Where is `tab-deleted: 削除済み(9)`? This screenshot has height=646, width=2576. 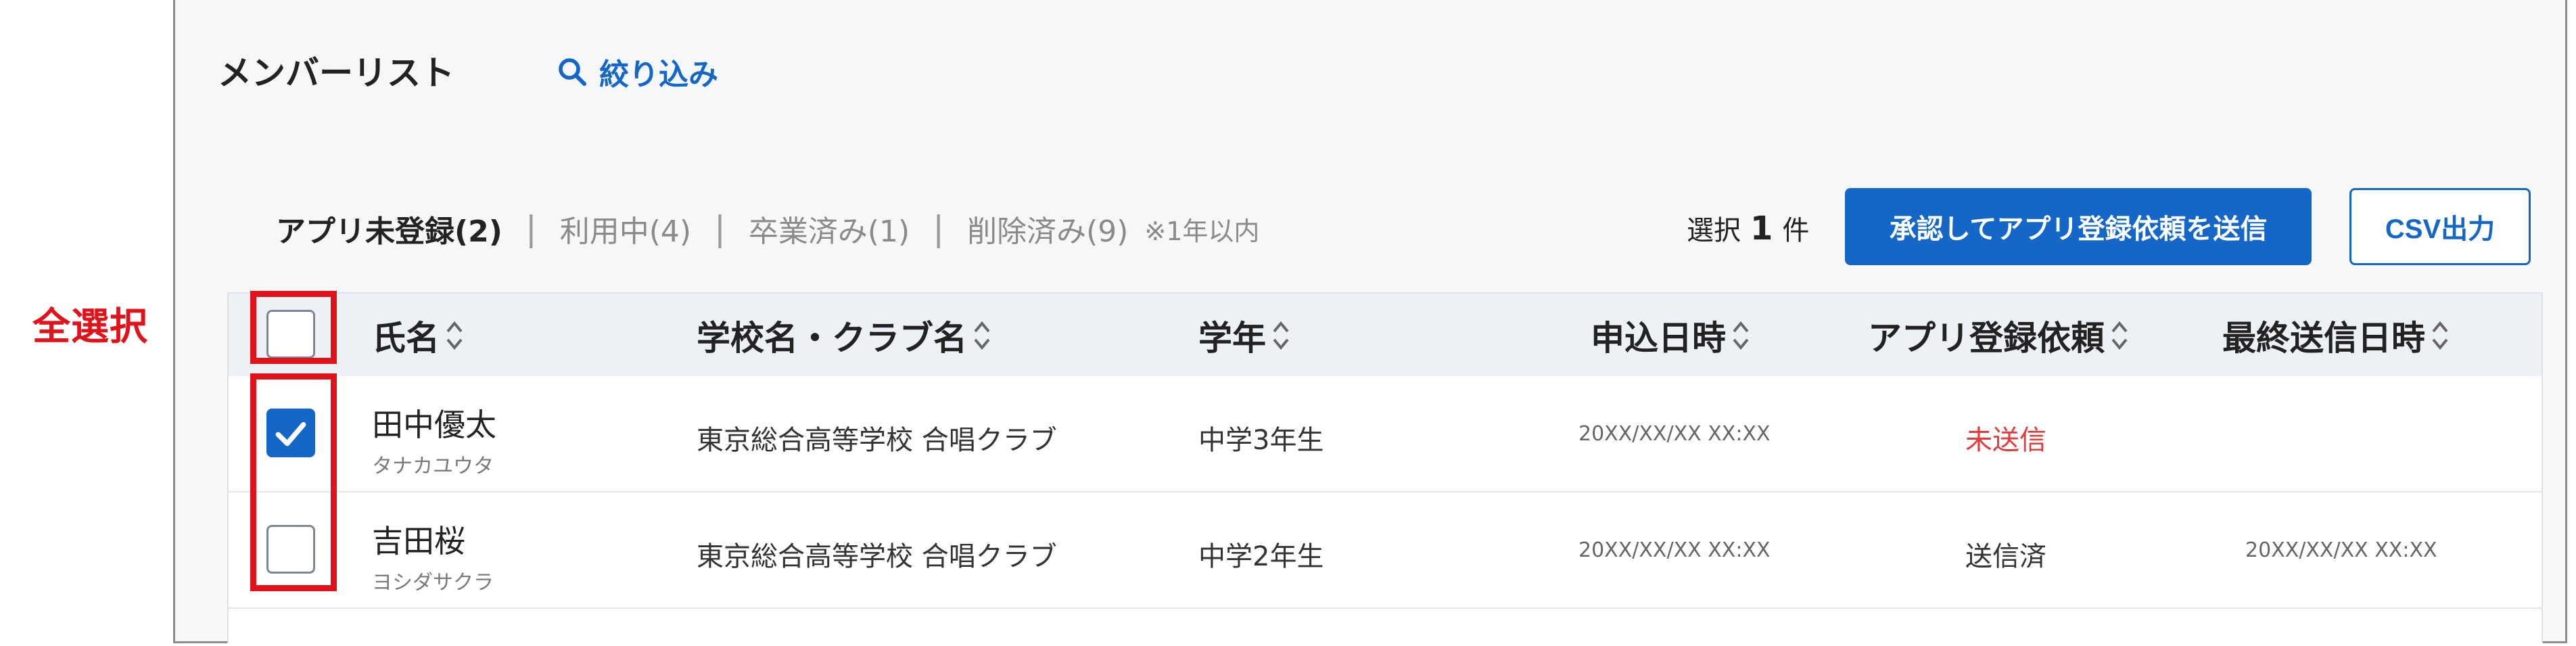 tab-deleted: 削除済み(9) is located at coordinates (1047, 228).